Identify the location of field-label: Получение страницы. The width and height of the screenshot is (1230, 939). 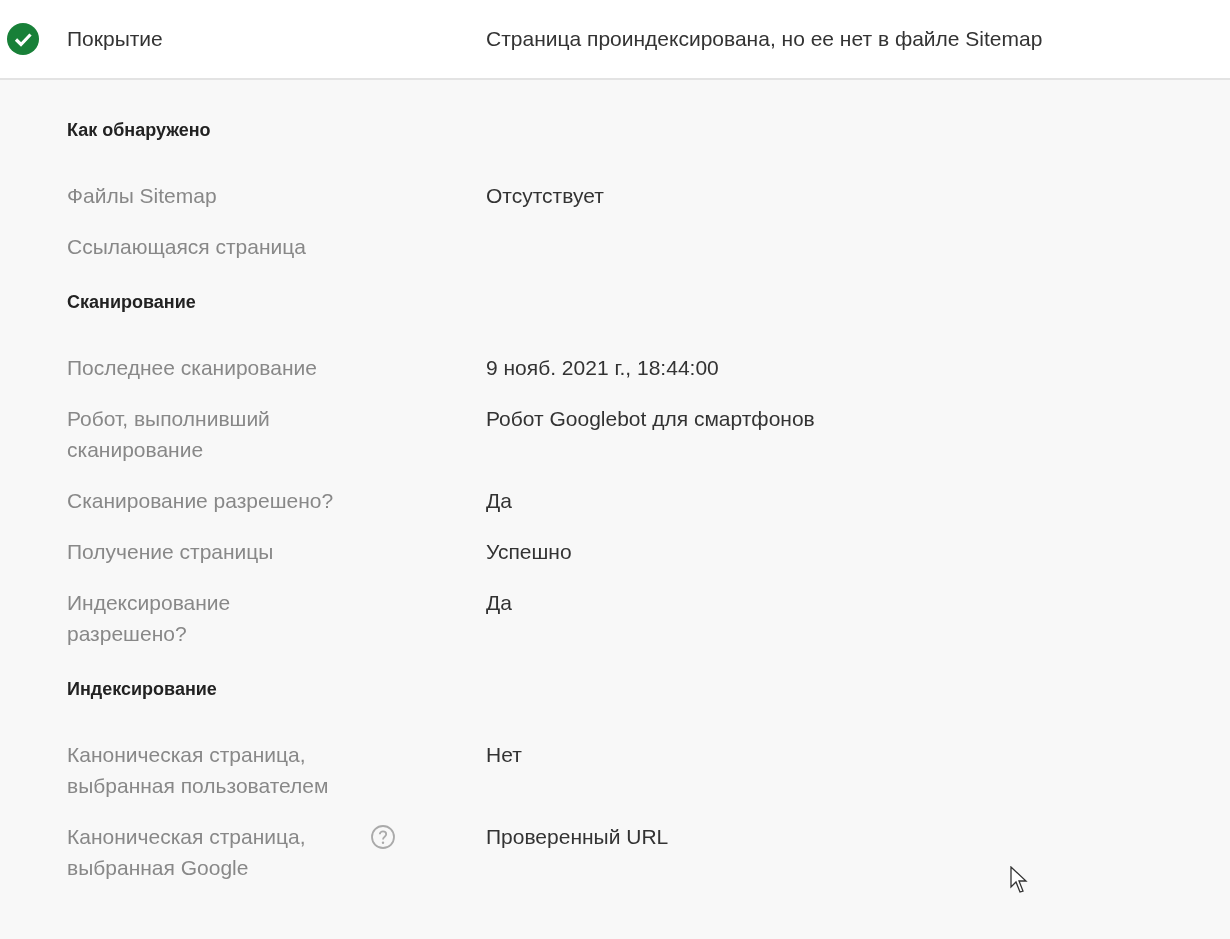
(171, 552).